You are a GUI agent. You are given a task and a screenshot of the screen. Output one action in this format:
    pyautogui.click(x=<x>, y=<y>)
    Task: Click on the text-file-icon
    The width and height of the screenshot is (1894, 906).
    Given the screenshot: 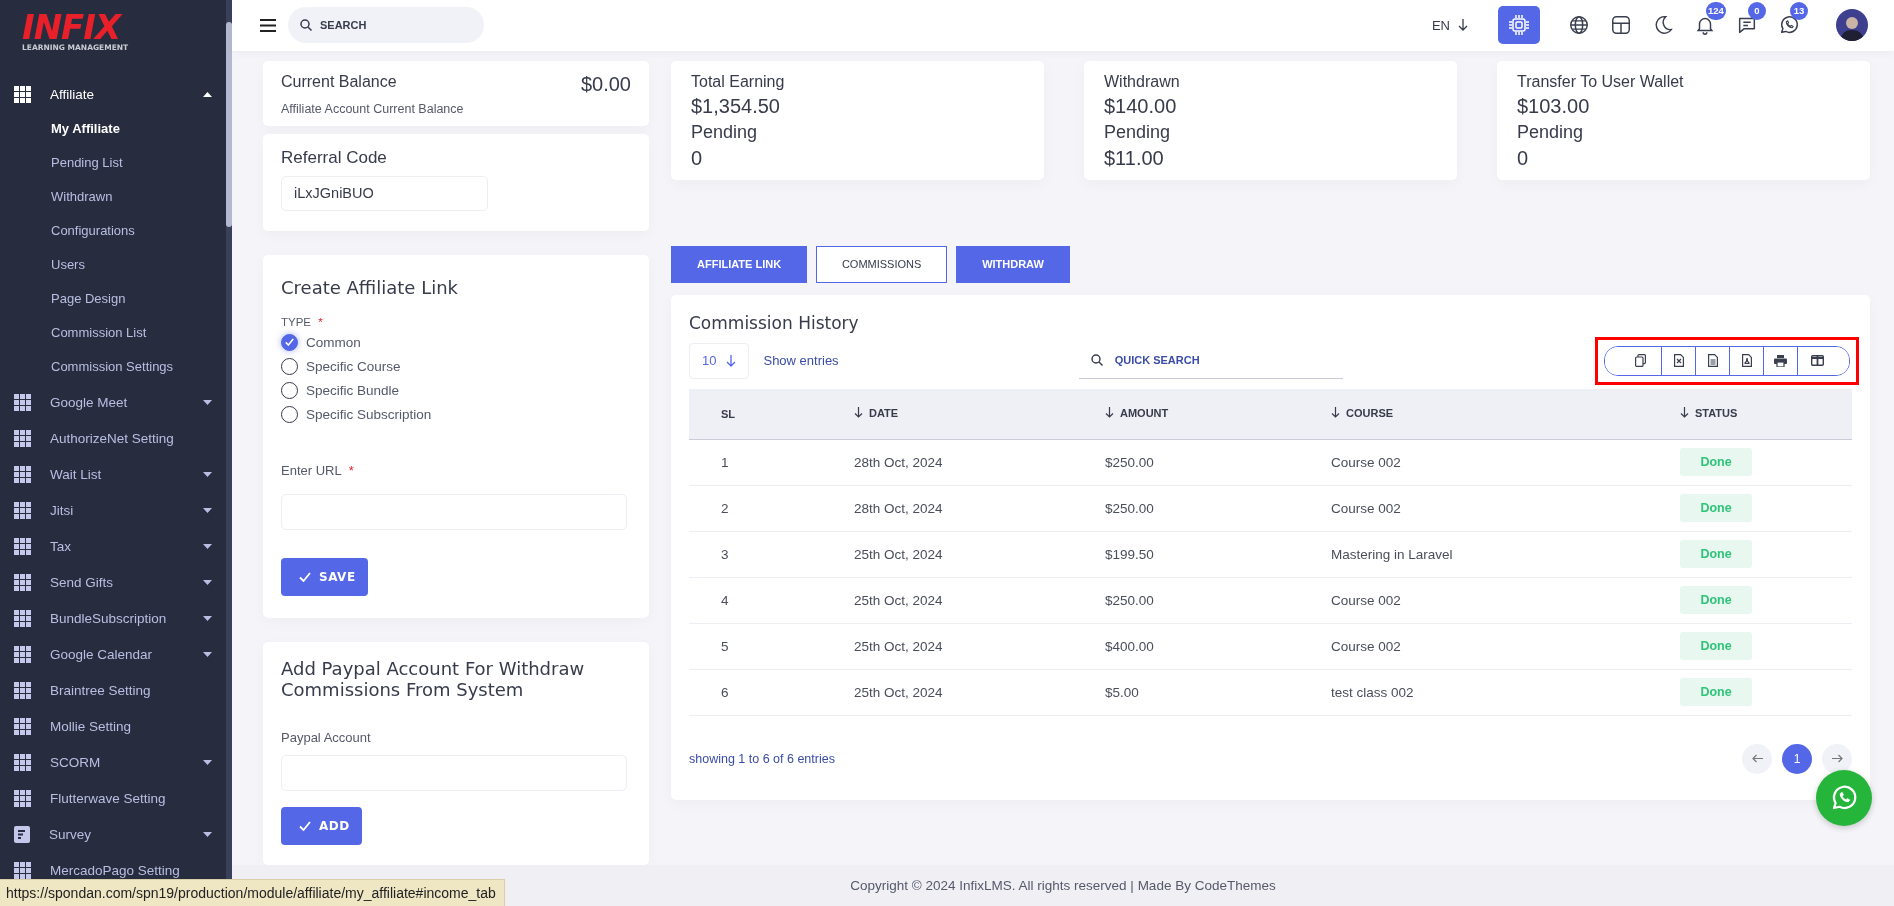 What is the action you would take?
    pyautogui.click(x=1712, y=360)
    